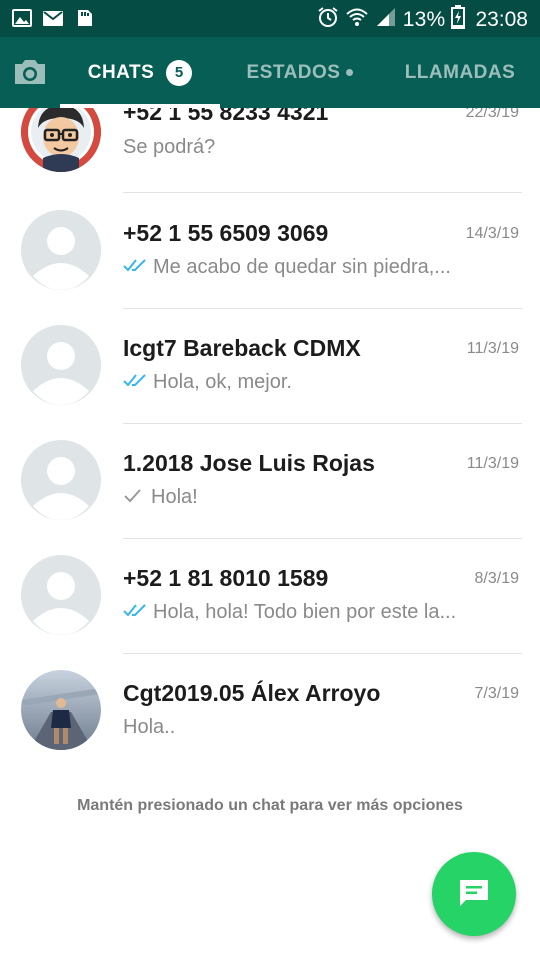 This screenshot has width=540, height=960. I want to click on tab-chats-label: CHATS, so click(121, 72).